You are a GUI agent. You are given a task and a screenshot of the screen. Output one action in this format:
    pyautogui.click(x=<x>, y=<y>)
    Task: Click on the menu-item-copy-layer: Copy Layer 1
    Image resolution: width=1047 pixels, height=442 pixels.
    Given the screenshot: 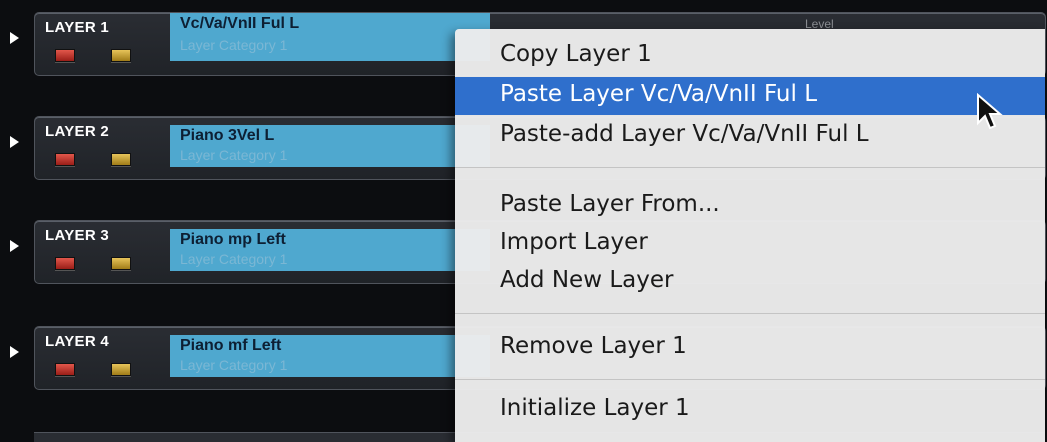 What is the action you would take?
    pyautogui.click(x=750, y=56)
    